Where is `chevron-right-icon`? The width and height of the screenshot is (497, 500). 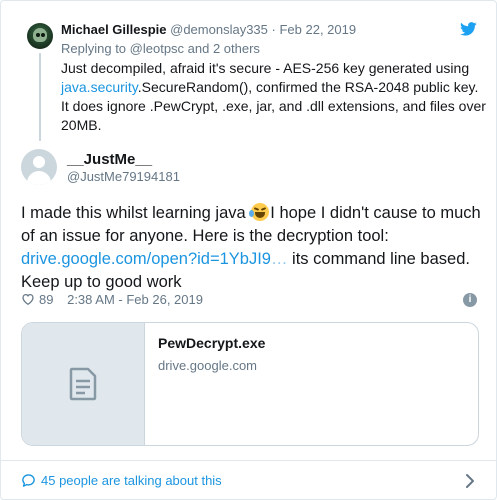
chevron-right-icon is located at coordinates (470, 481).